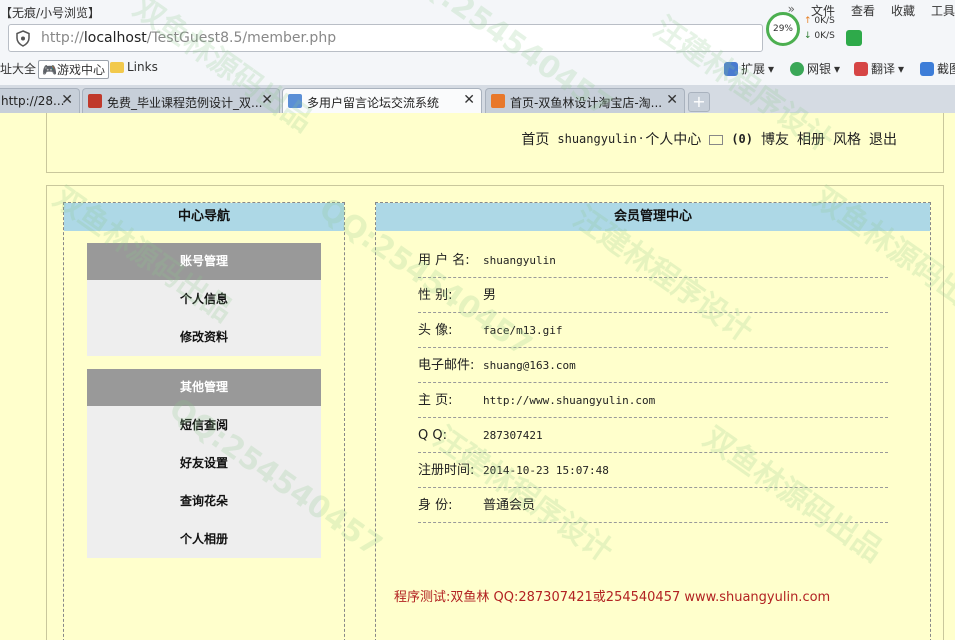  Describe the element at coordinates (385, 38) in the screenshot. I see `address-bar: http://localhost/TestGuest8.5/member.php` at that location.